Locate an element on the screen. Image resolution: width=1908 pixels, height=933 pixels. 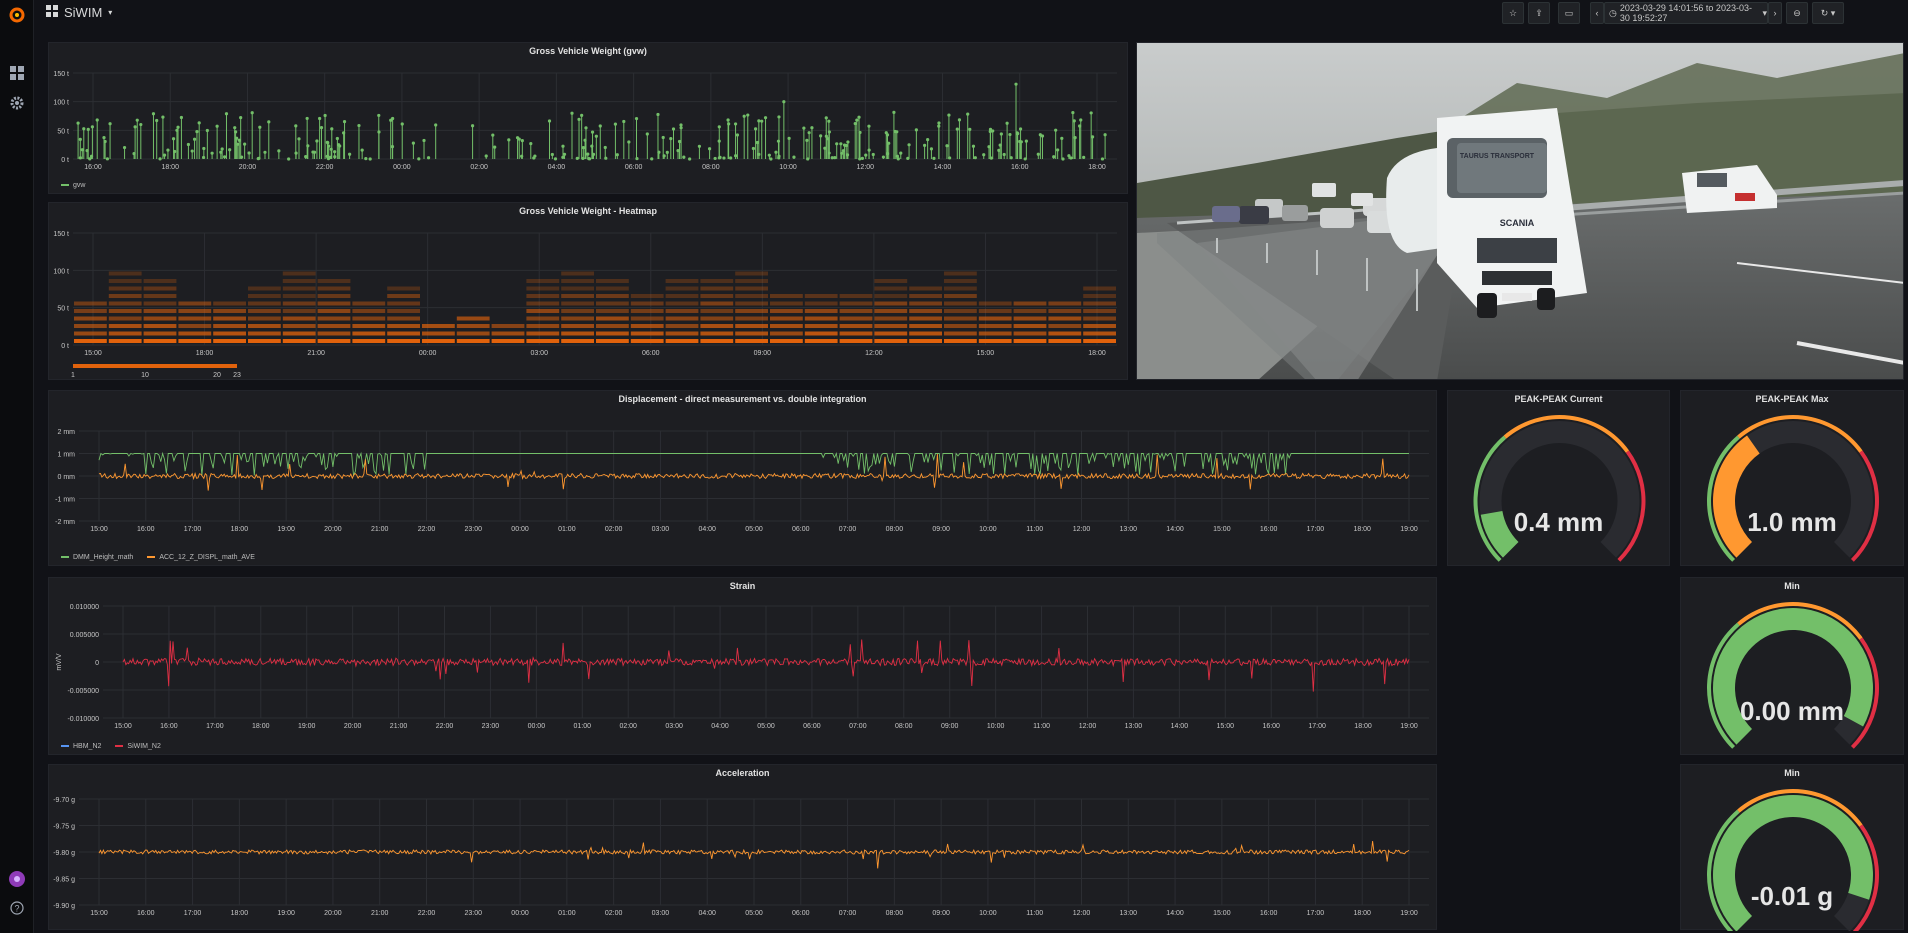
help-icon: ? is located at coordinates (17, 908).